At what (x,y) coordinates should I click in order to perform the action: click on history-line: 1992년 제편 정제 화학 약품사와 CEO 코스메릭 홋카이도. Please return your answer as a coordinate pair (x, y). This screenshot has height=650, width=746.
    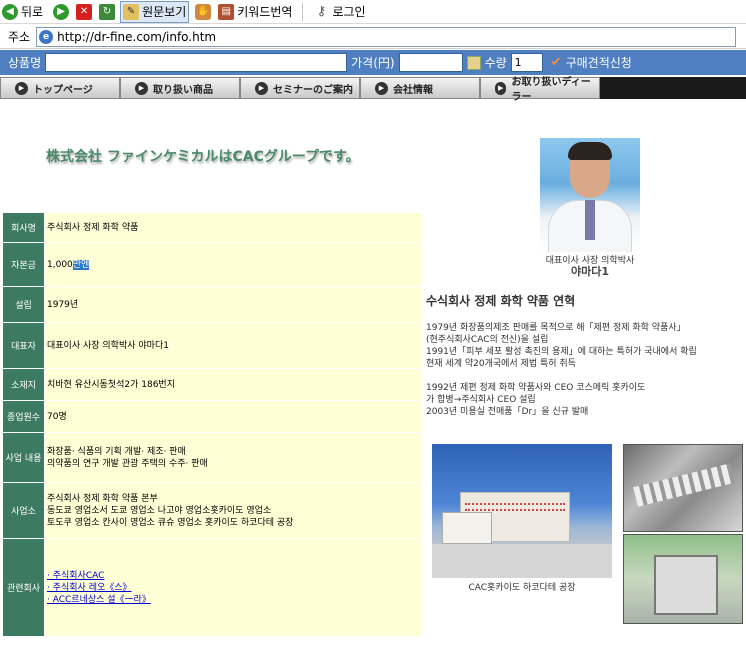
    Looking at the image, I should click on (536, 388).